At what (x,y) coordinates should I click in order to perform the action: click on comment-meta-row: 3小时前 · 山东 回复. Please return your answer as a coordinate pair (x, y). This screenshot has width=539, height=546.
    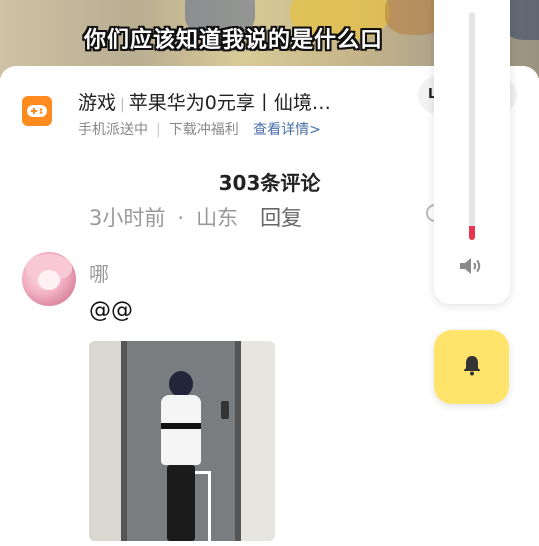
    Looking at the image, I should click on (195, 217).